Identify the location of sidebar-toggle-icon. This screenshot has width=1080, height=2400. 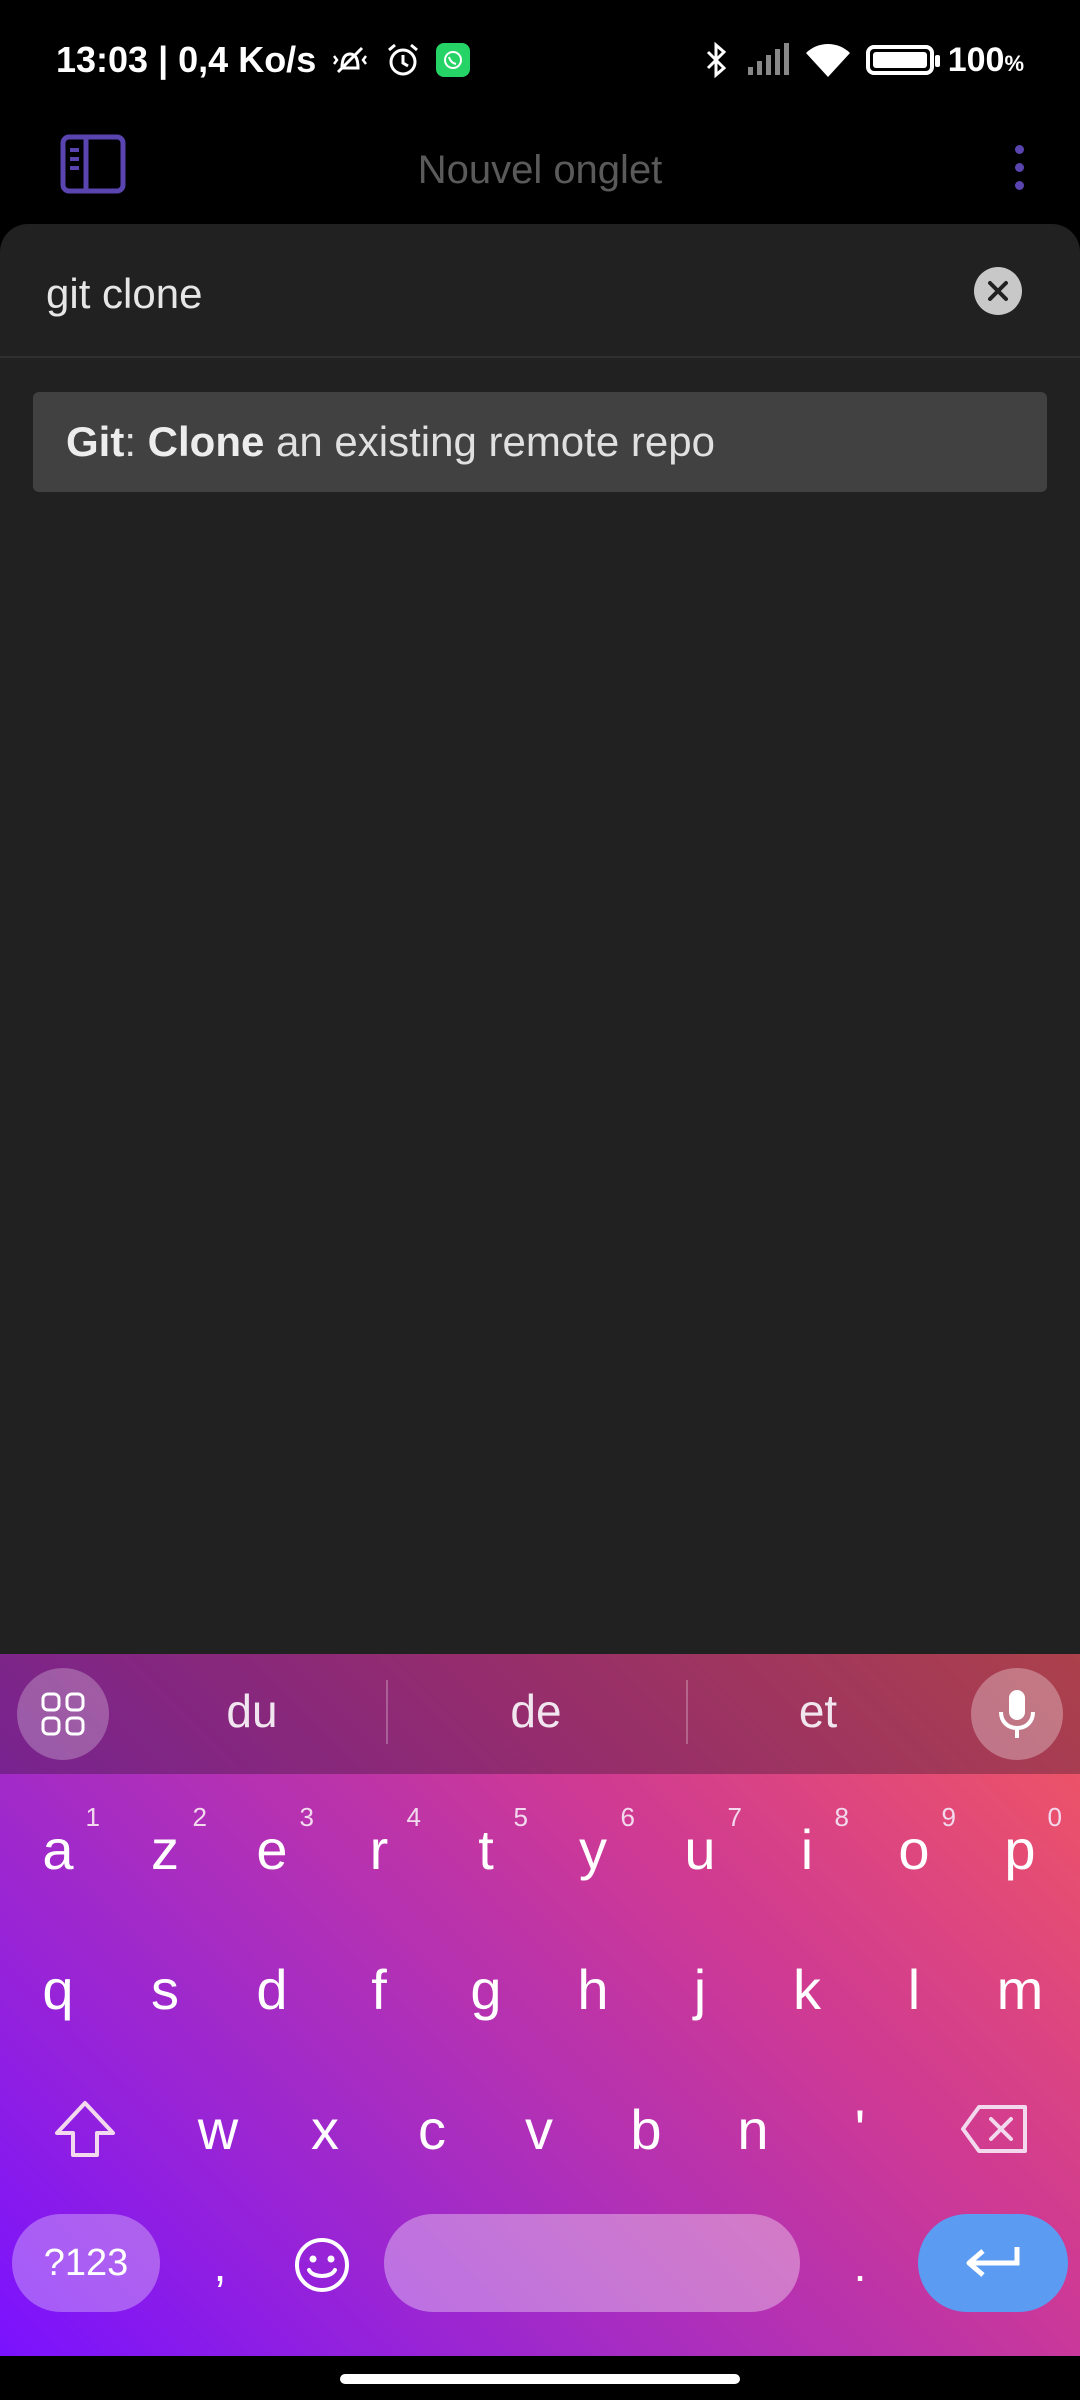
(93, 164).